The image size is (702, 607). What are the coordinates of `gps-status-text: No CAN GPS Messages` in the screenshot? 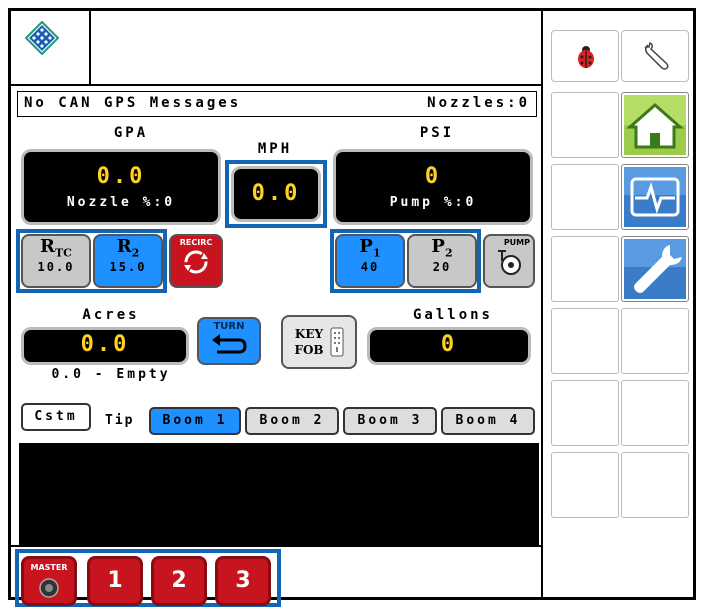 It's located at (133, 103).